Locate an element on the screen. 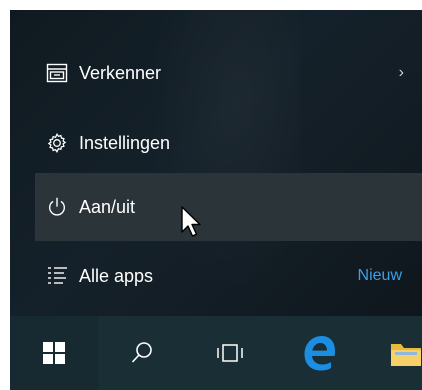 The width and height of the screenshot is (422, 390). file-explorer-button is located at coordinates (392, 353).